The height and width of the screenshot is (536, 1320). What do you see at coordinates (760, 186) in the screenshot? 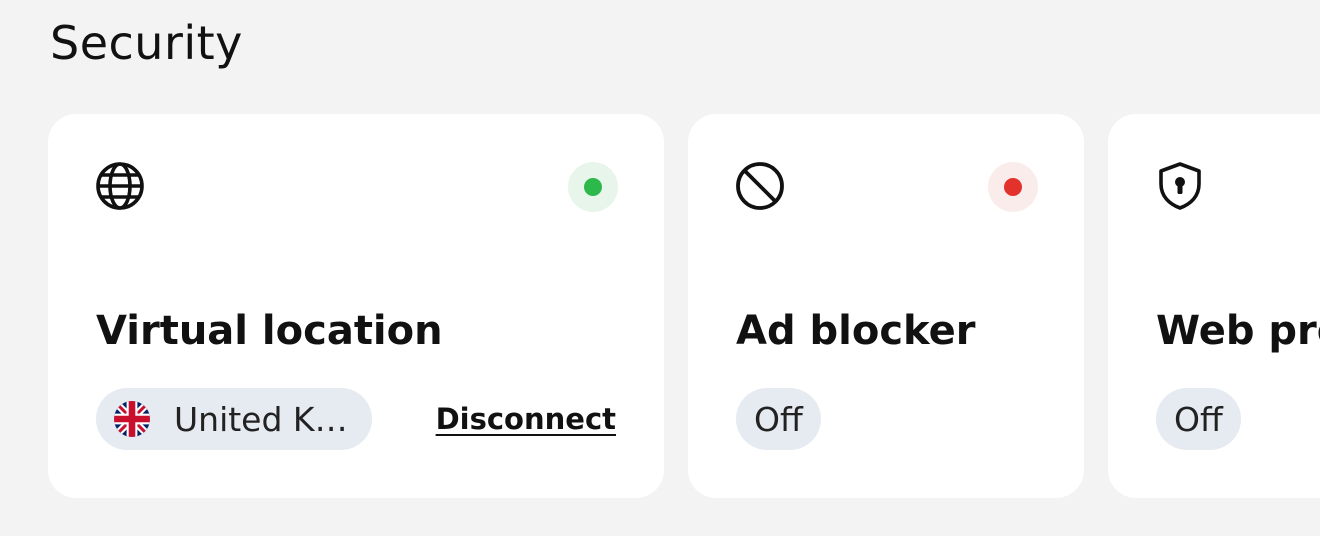
I see `ban-icon` at bounding box center [760, 186].